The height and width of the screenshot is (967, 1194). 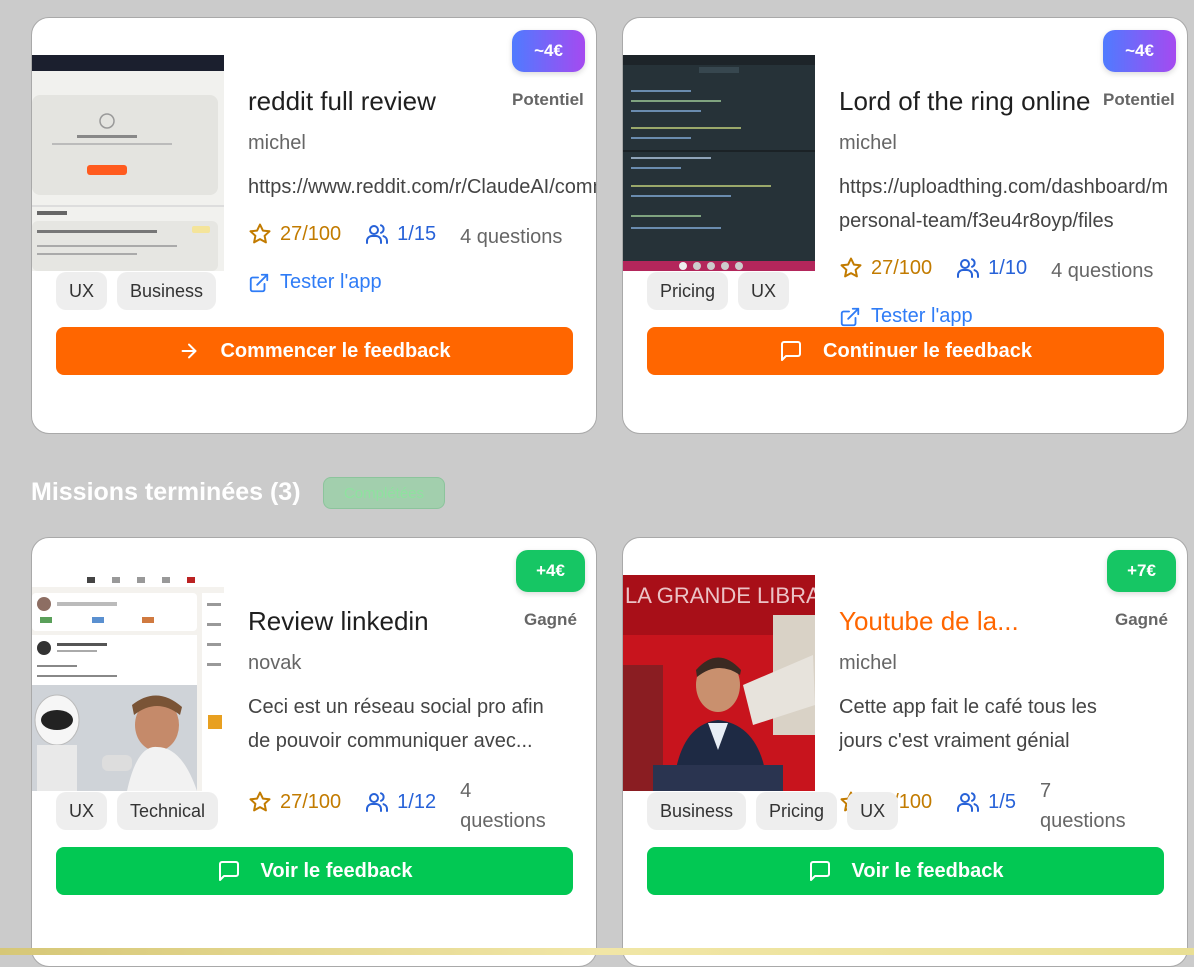 What do you see at coordinates (275, 663) in the screenshot?
I see `mission-author: novak` at bounding box center [275, 663].